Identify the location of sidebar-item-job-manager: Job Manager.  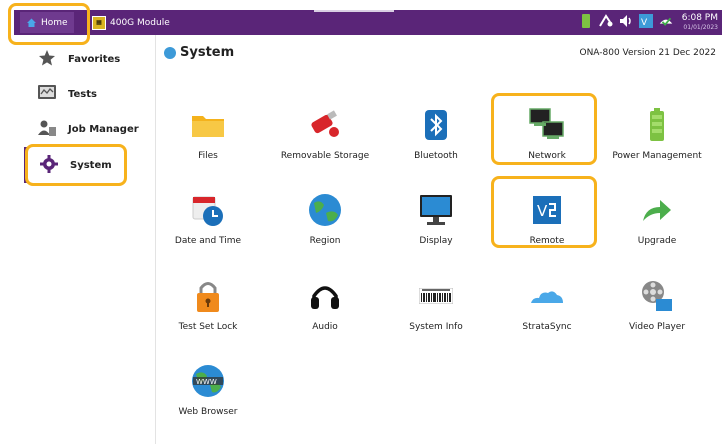
(87, 129).